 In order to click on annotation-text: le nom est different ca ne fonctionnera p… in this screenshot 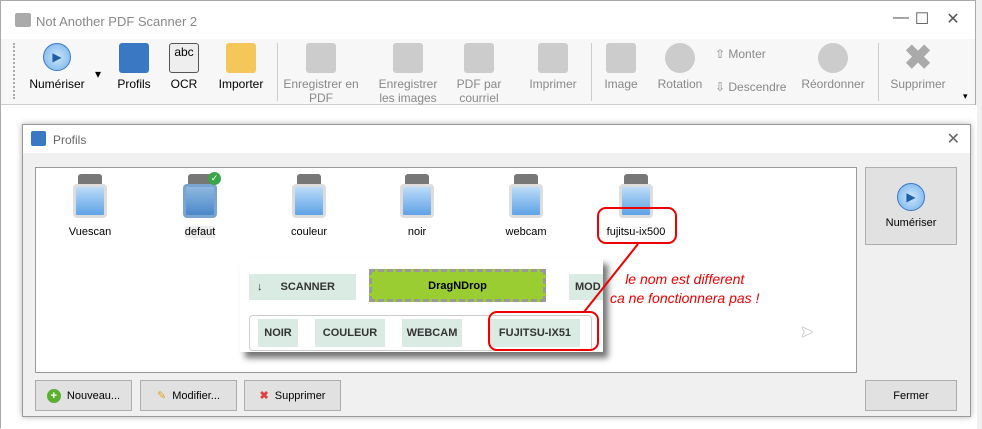, I will do `click(684, 289)`.